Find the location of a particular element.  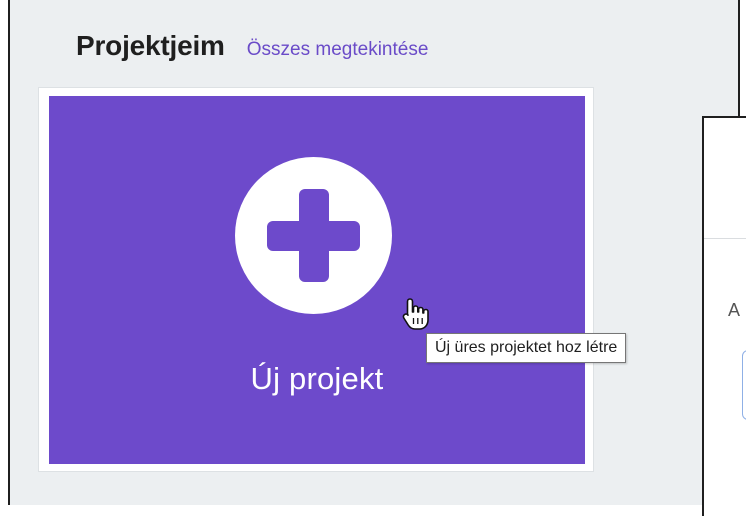

projects-header: Projektjeim Összes megtekintése is located at coordinates (252, 46).